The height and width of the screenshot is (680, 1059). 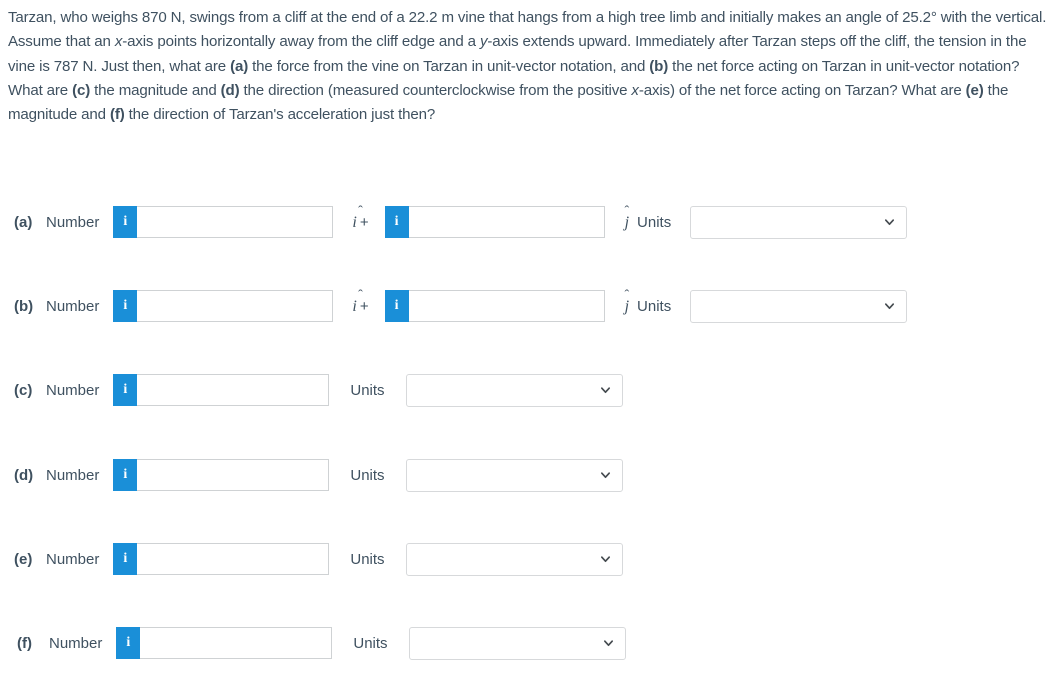 What do you see at coordinates (236, 643) in the screenshot?
I see `number-input-f` at bounding box center [236, 643].